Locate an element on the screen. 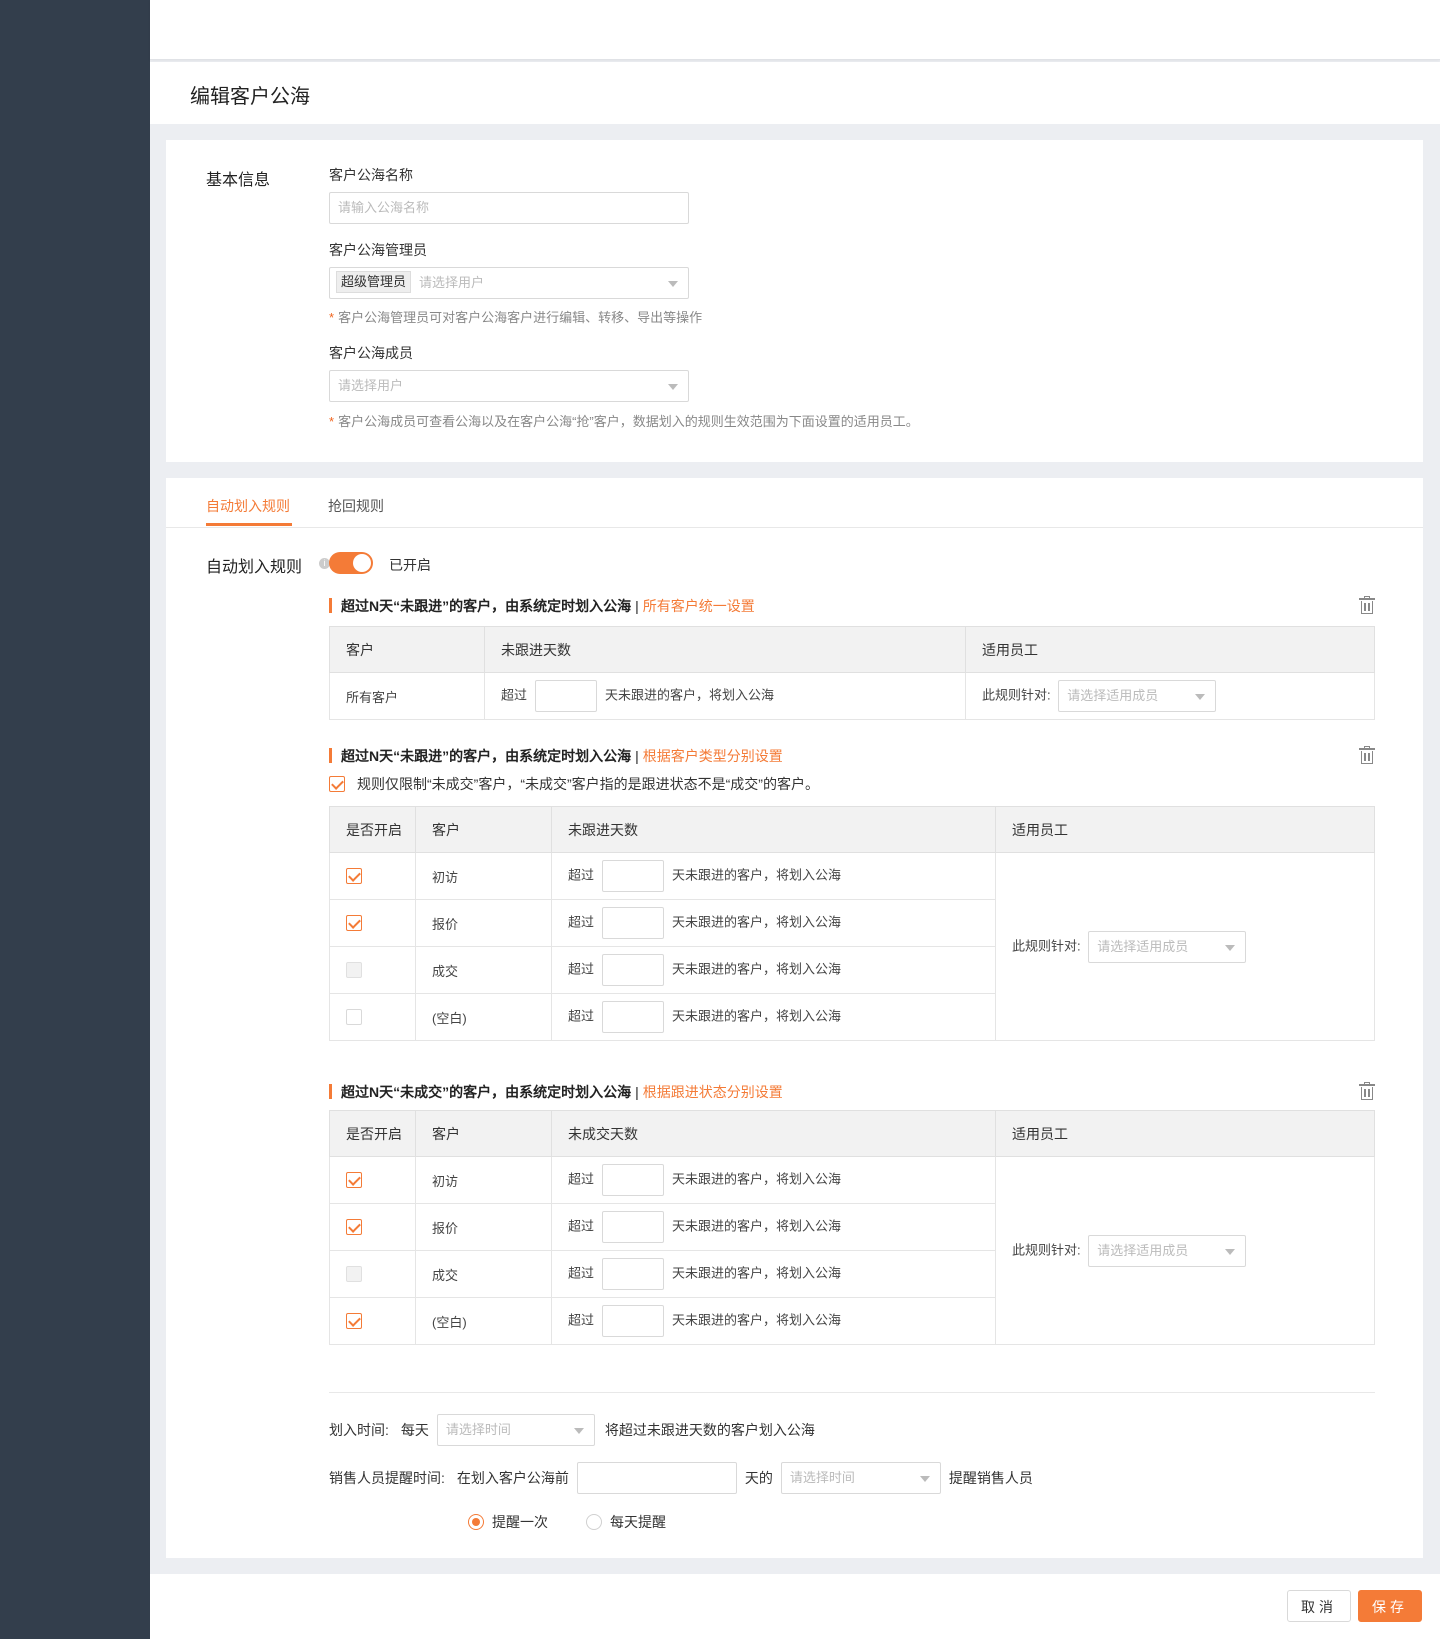  pool-member-placeholder: 请选择用户 is located at coordinates (371, 385).